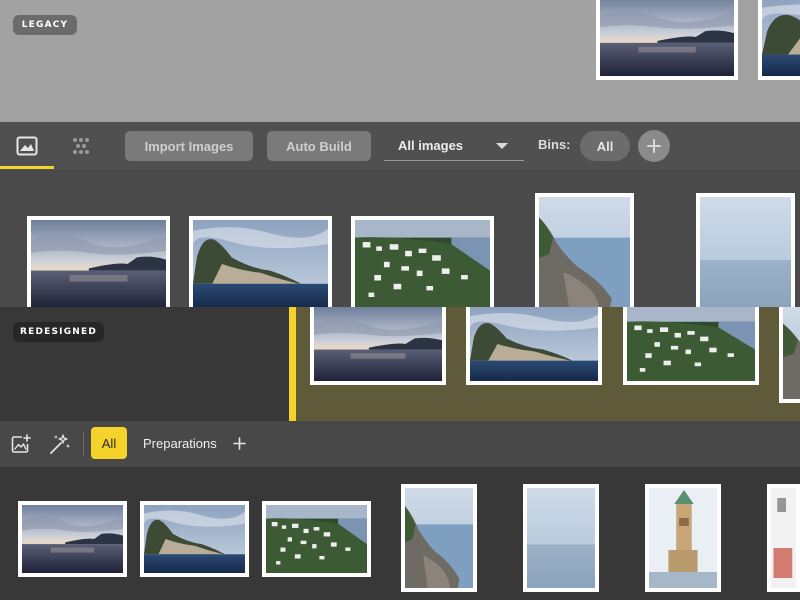  Describe the element at coordinates (109, 443) in the screenshot. I see `filter-all-chip: All` at that location.